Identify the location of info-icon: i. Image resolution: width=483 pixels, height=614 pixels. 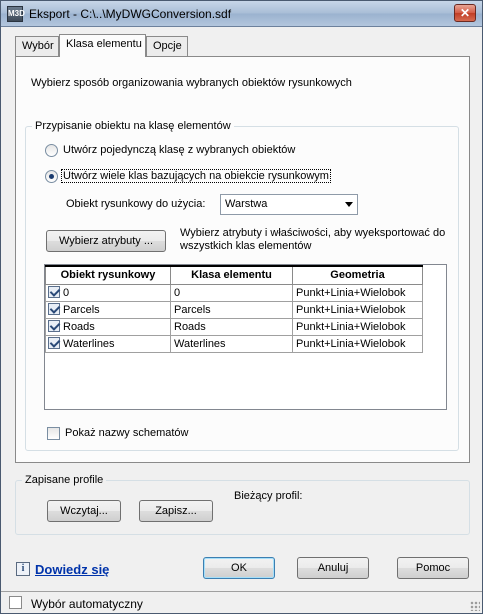
(23, 569).